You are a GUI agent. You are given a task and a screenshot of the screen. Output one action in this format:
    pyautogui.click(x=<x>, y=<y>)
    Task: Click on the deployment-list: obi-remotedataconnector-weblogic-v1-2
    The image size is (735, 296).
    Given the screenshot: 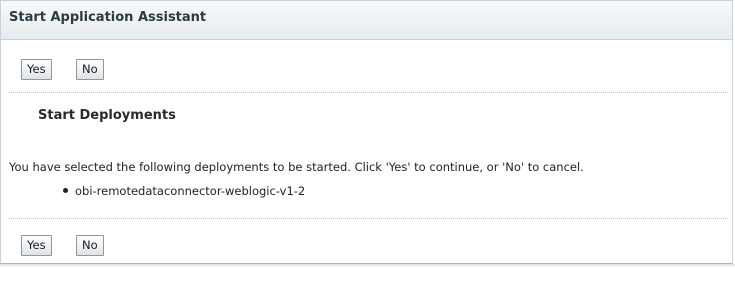 What is the action you would take?
    pyautogui.click(x=184, y=191)
    